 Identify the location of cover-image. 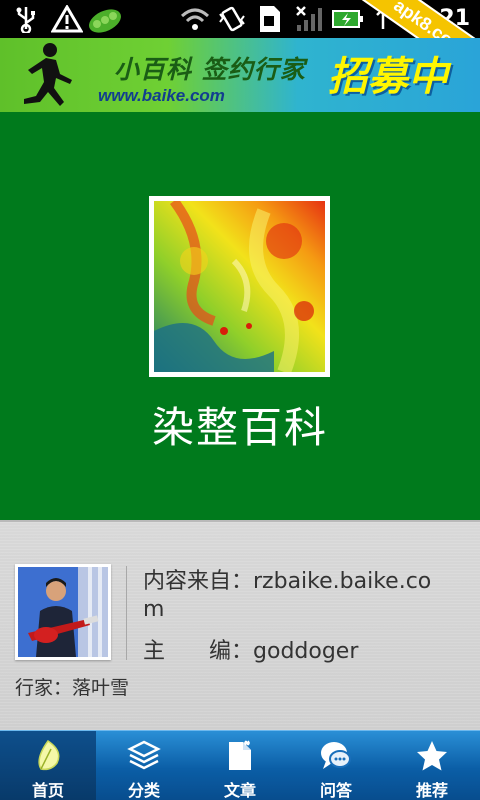
(239, 286).